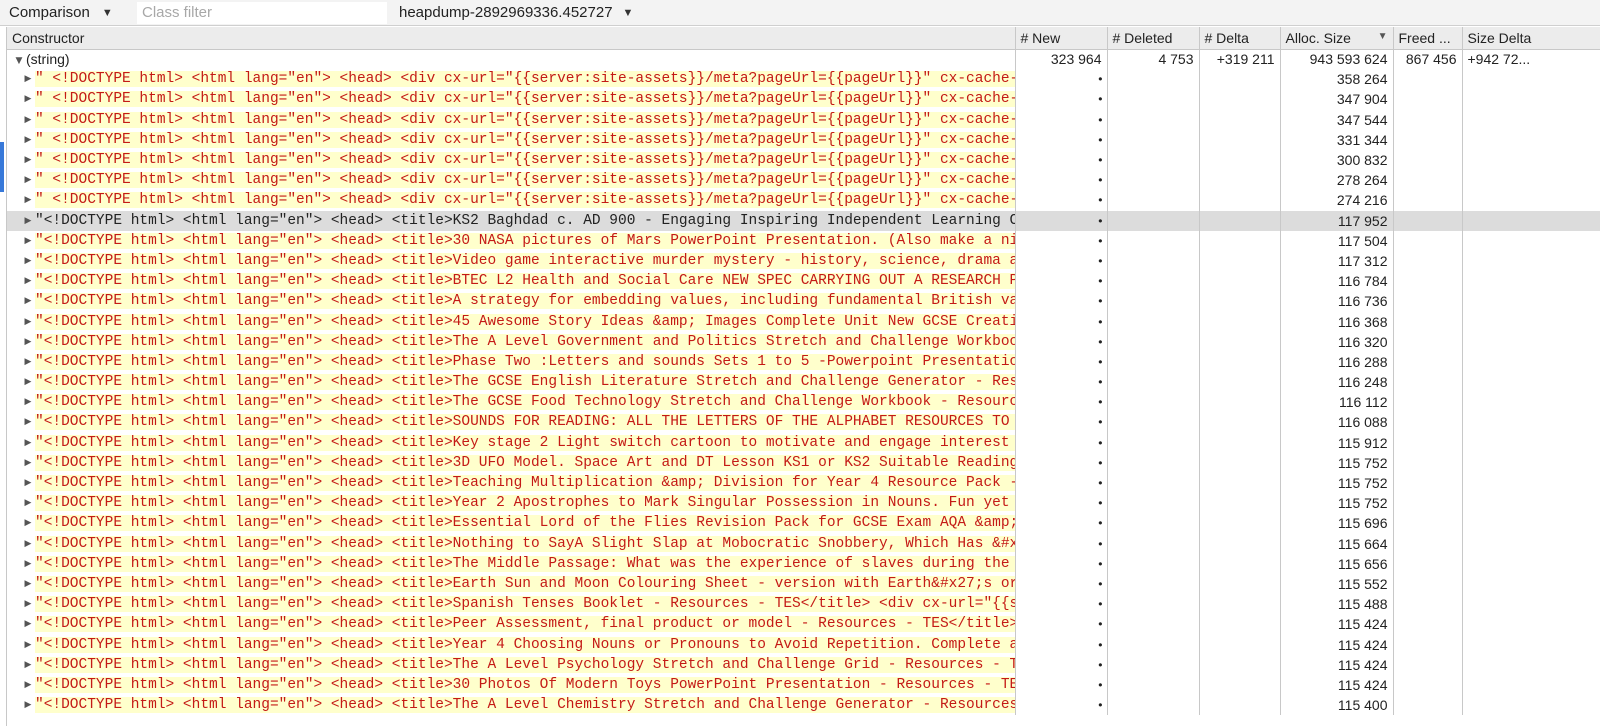  I want to click on expanded-triangle-icon: ▼, so click(19, 61).